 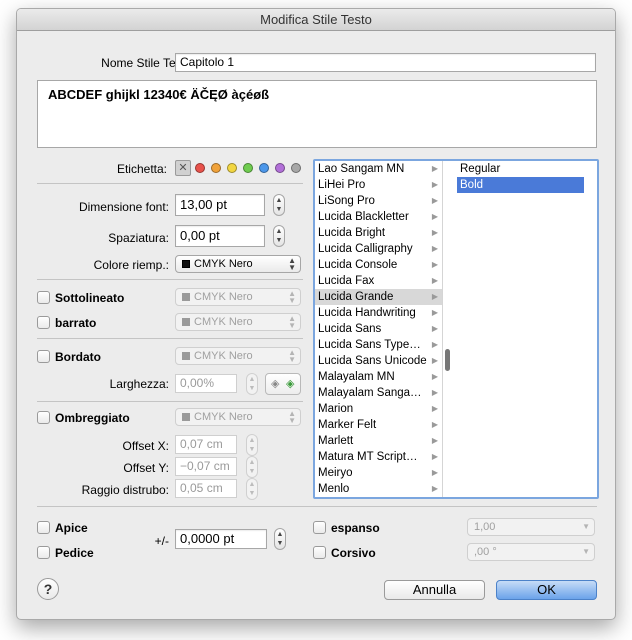 I want to click on font-family-item: Malayalam Sanga… ▶, so click(x=378, y=393).